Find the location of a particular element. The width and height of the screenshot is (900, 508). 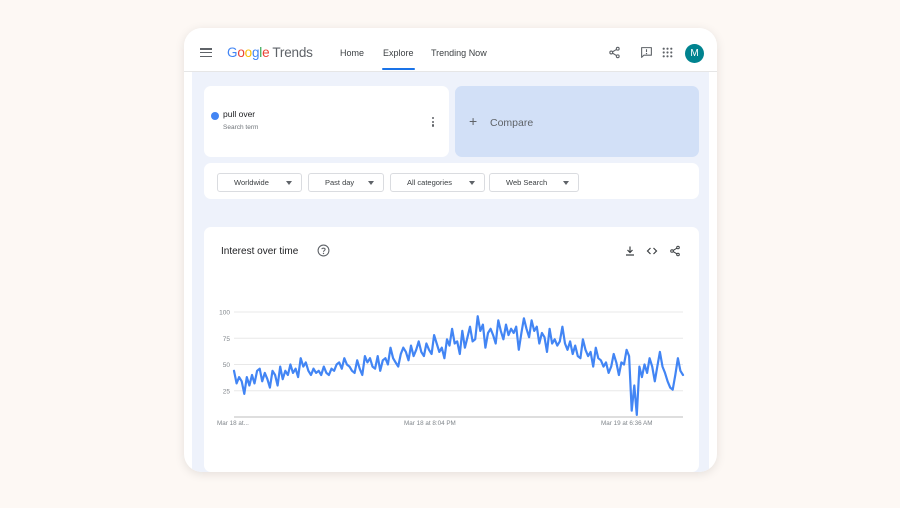

google-trends-logo: Google Trends is located at coordinates (270, 52).